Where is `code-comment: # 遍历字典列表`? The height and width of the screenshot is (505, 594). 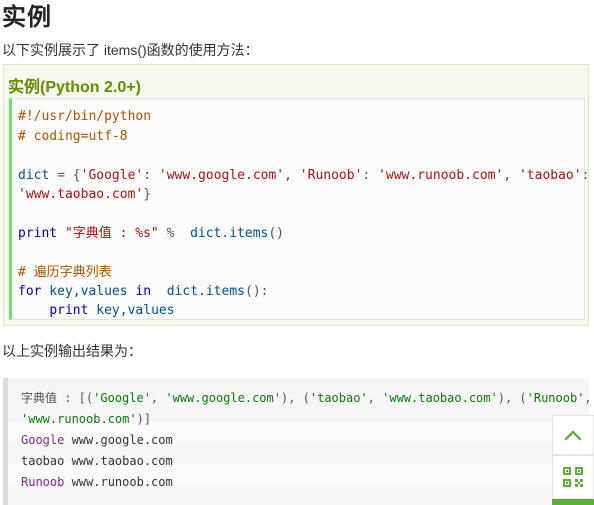 code-comment: # 遍历字典列表 is located at coordinates (65, 272).